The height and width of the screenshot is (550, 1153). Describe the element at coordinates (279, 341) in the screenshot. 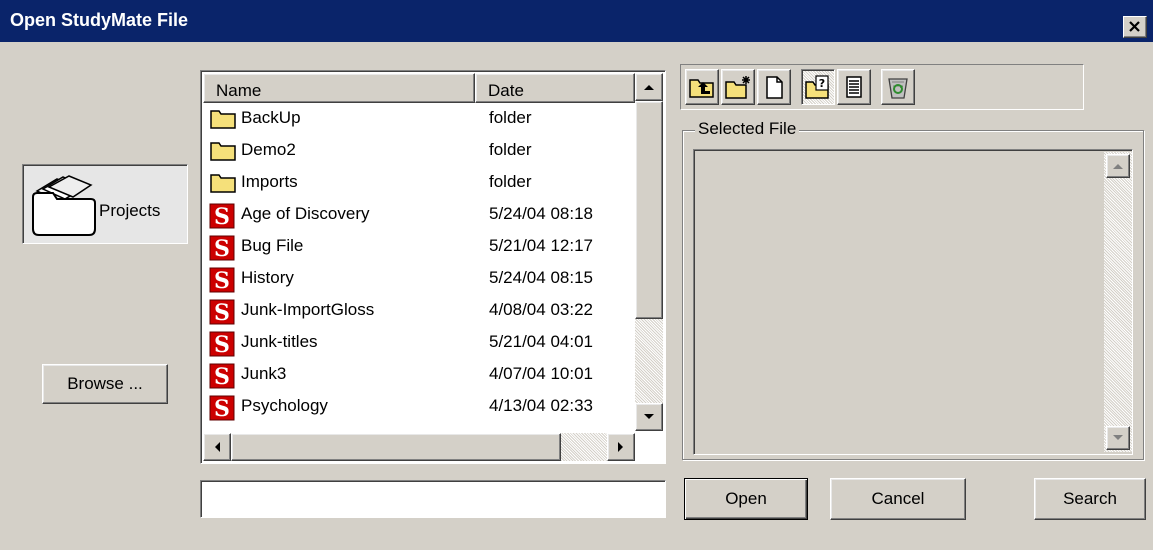

I see `file-name: Junk-titles` at that location.